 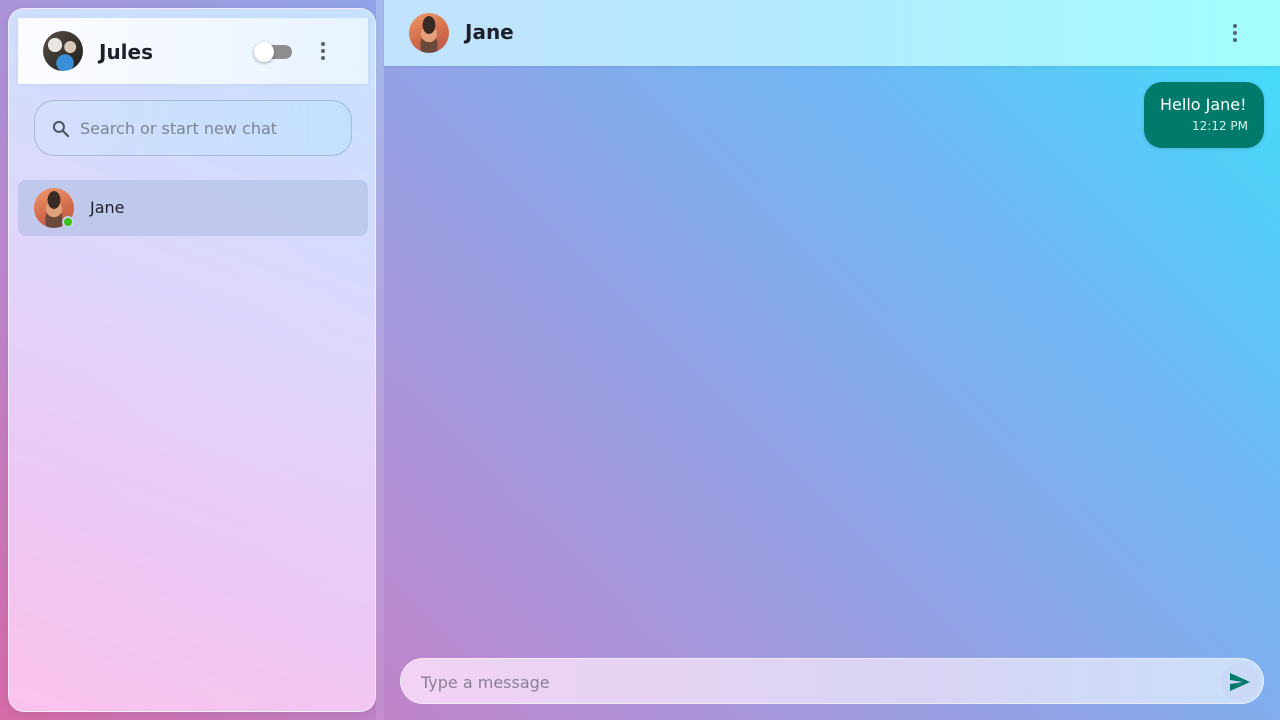 What do you see at coordinates (832, 33) in the screenshot?
I see `conversation-header: Jane` at bounding box center [832, 33].